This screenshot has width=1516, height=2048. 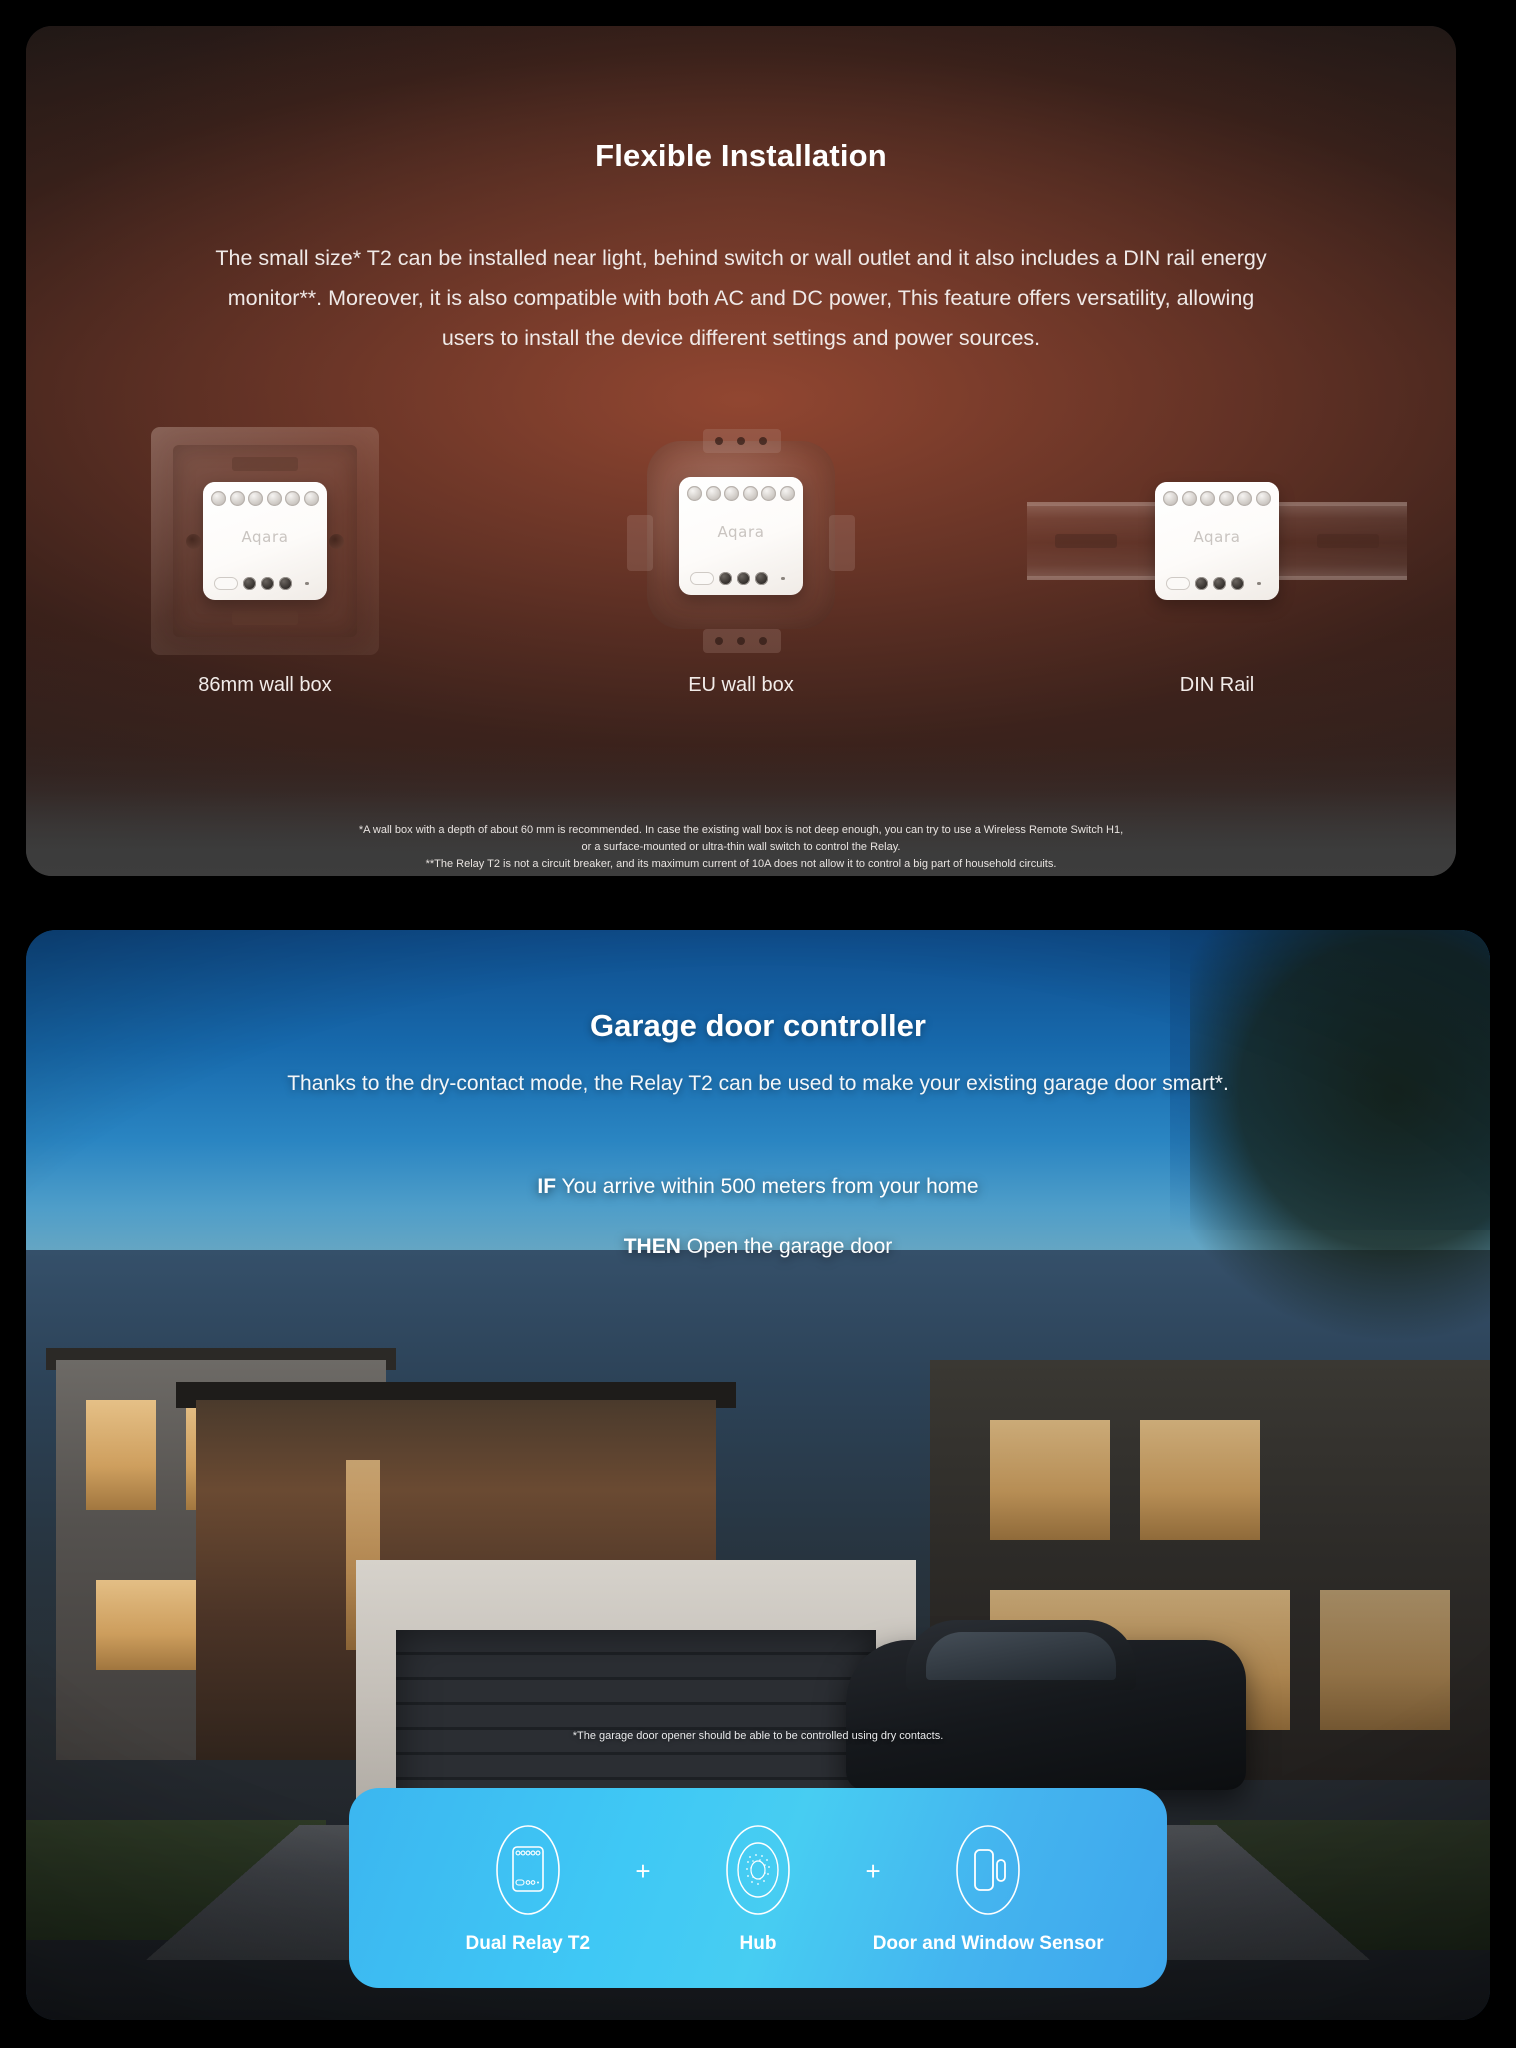 I want to click on wall-box-86mm-icon: Aqara, so click(x=265, y=541).